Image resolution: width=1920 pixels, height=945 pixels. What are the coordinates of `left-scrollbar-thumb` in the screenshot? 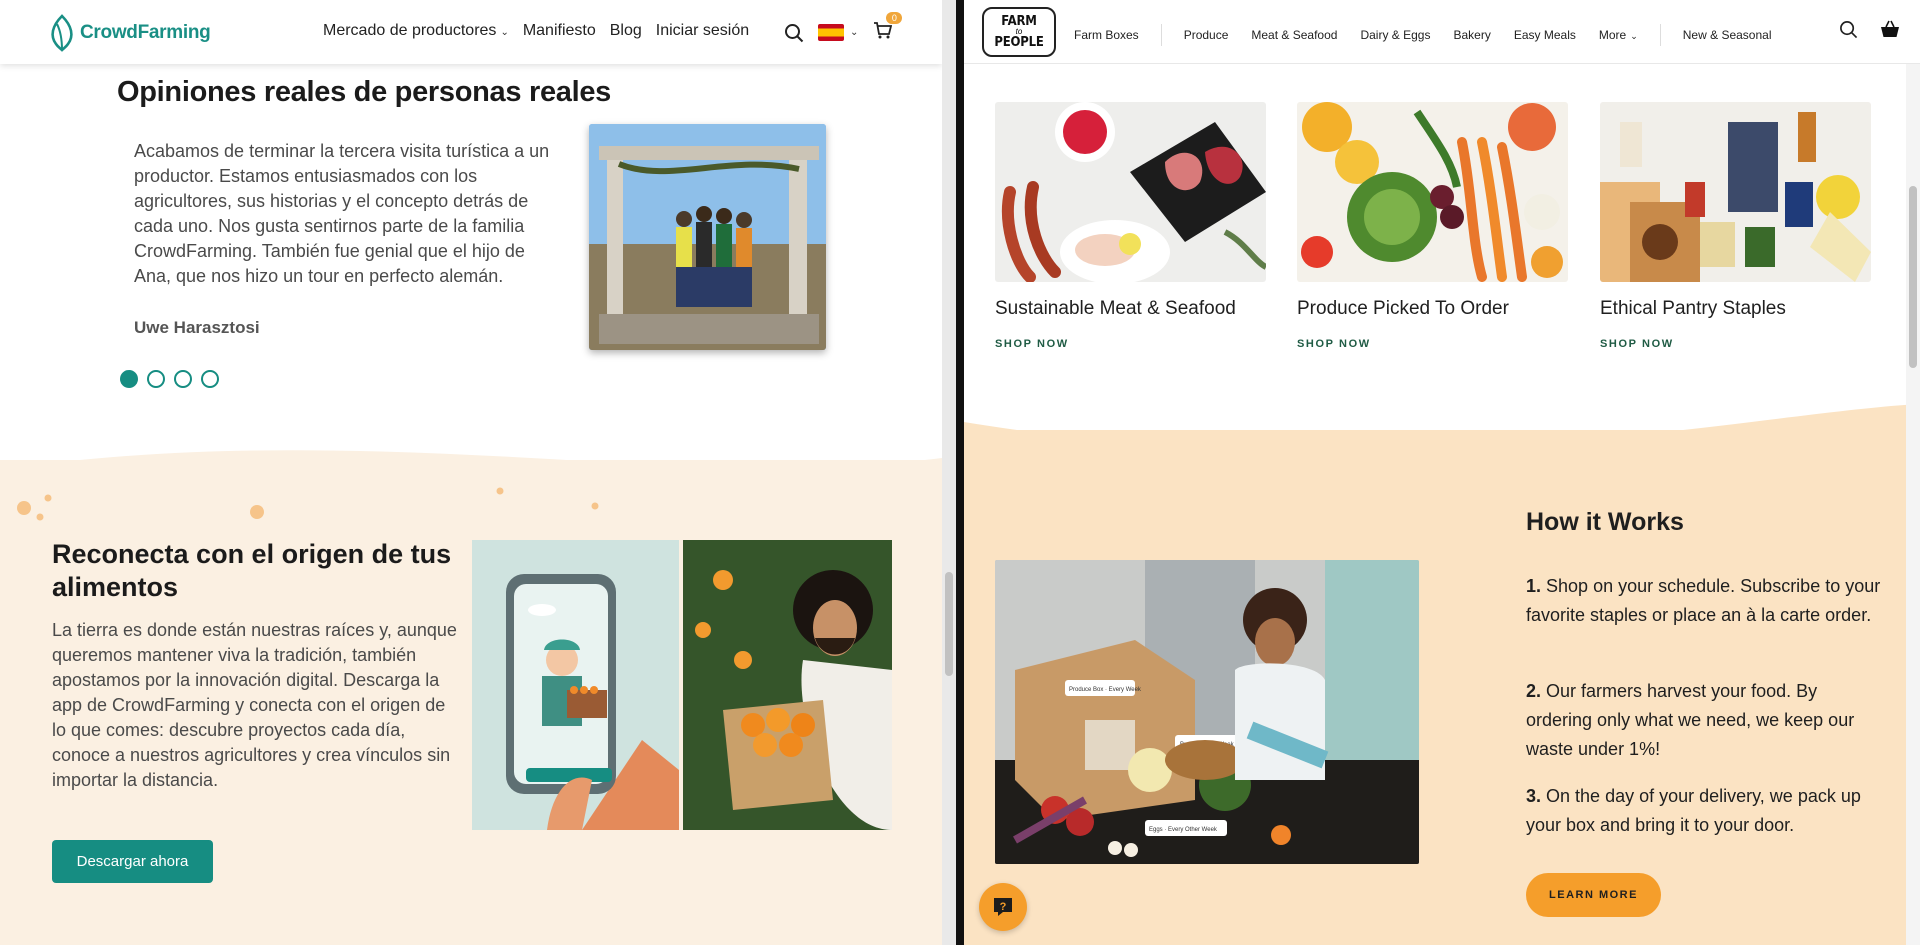 It's located at (949, 624).